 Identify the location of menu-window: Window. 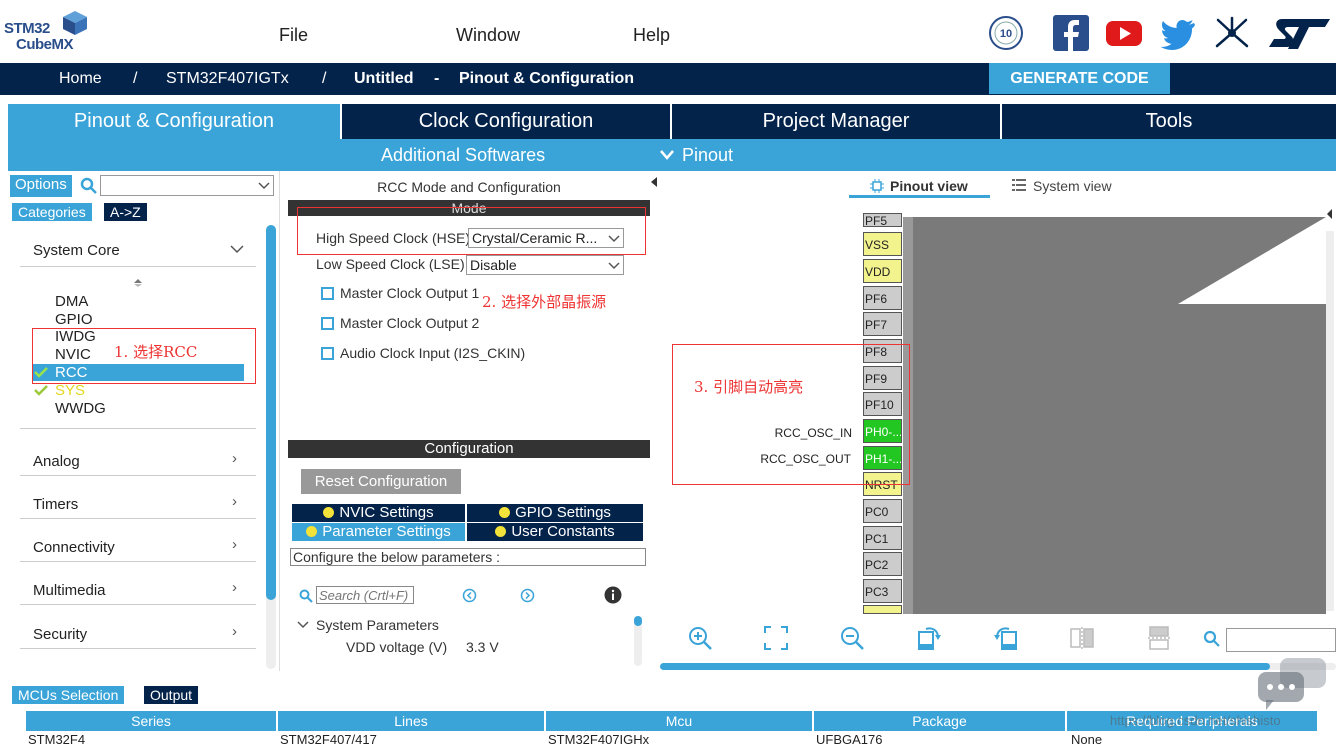
(488, 35).